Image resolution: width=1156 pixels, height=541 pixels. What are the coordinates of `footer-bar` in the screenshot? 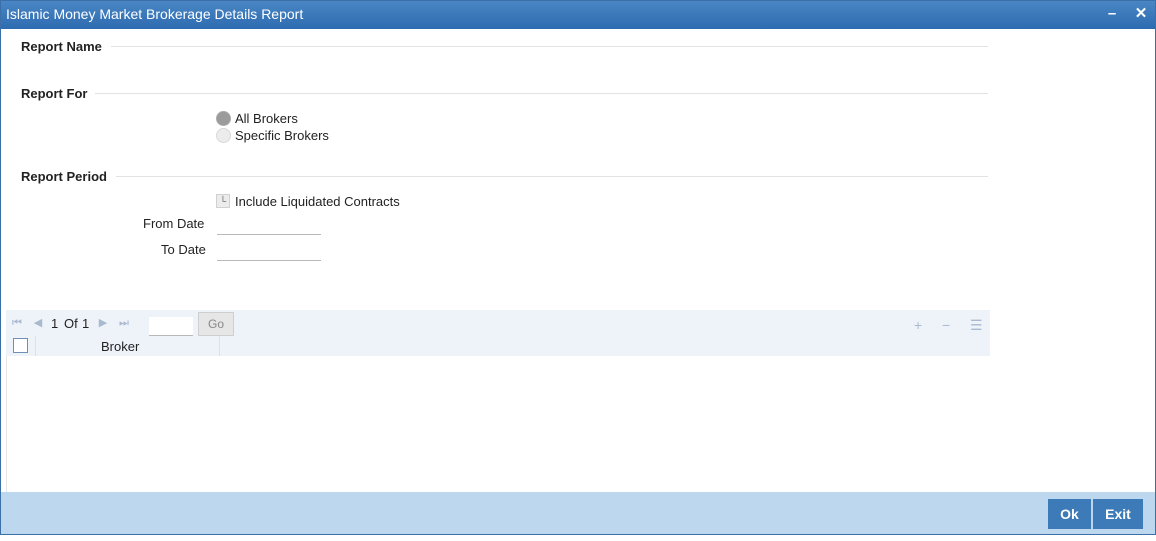 It's located at (578, 513).